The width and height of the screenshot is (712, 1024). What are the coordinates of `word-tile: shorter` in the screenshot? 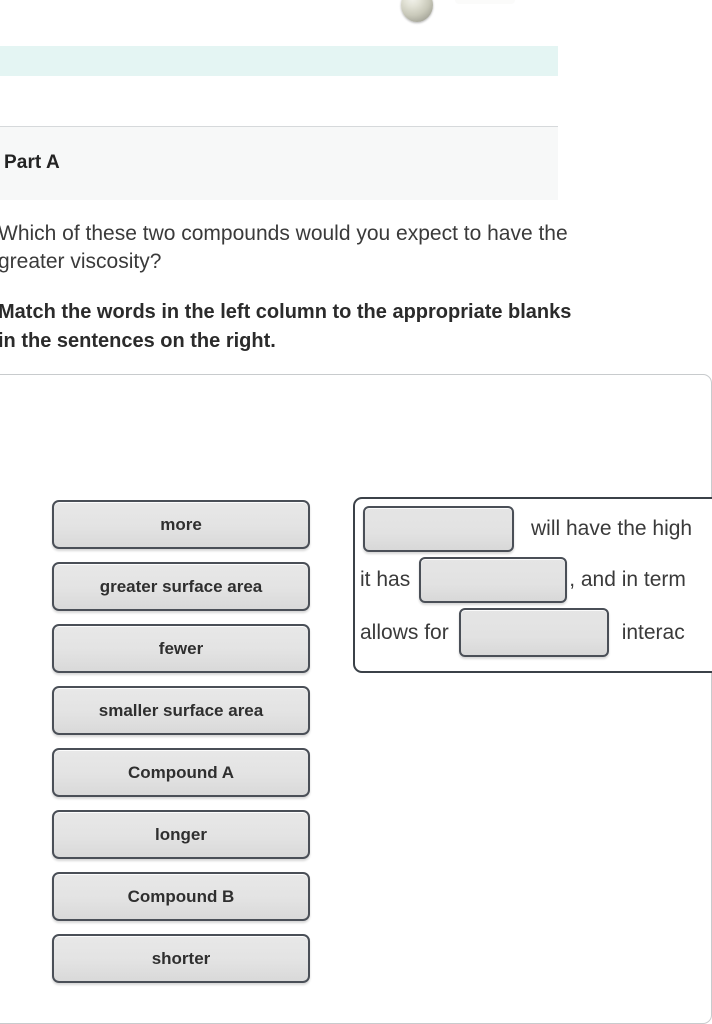 It's located at (181, 958).